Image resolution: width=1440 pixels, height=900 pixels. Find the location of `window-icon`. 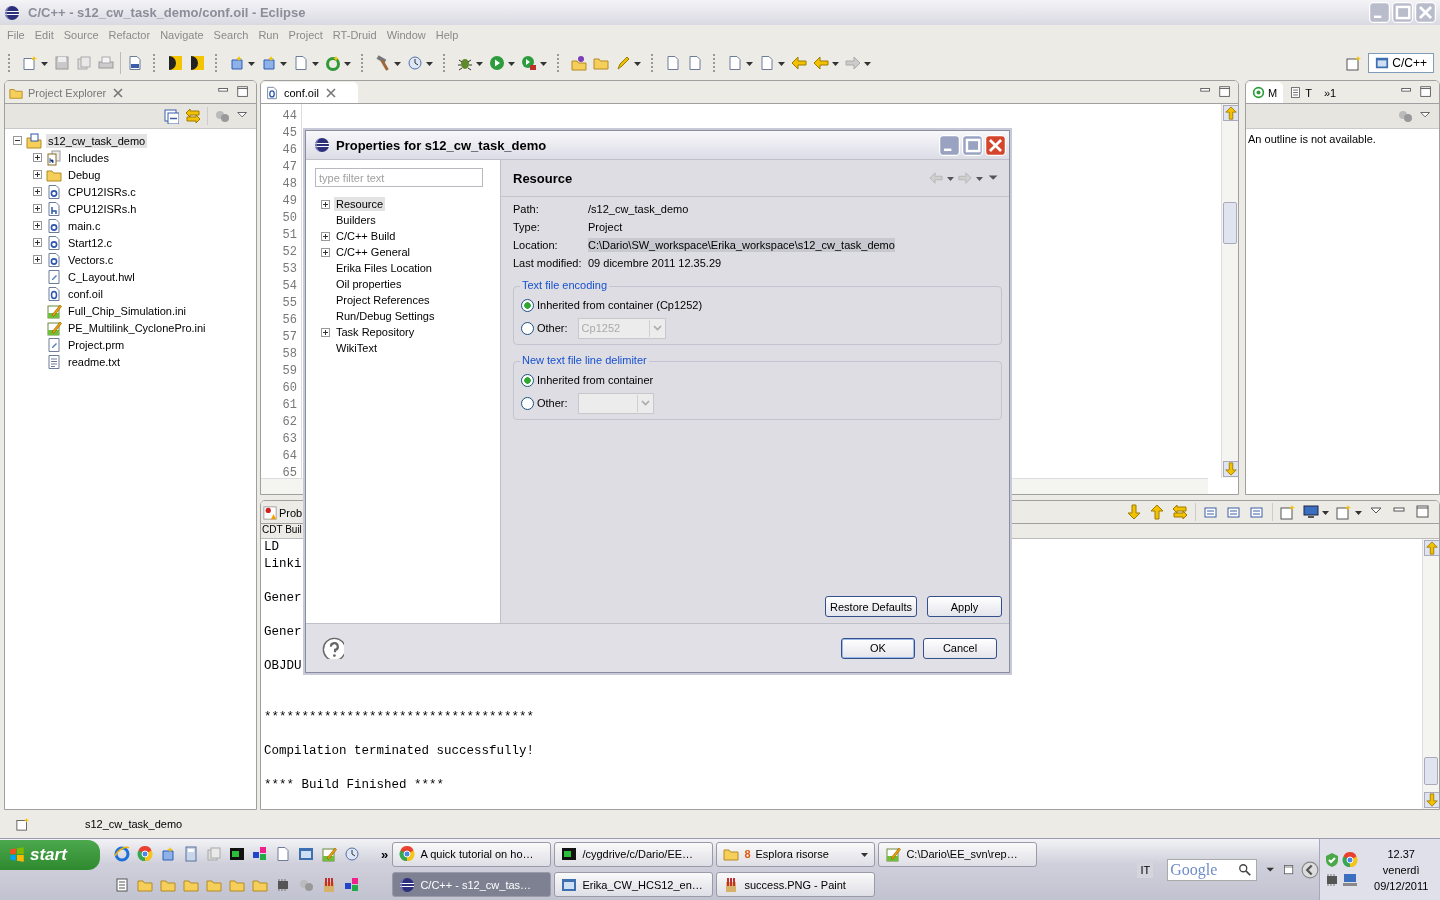

window-icon is located at coordinates (306, 854).